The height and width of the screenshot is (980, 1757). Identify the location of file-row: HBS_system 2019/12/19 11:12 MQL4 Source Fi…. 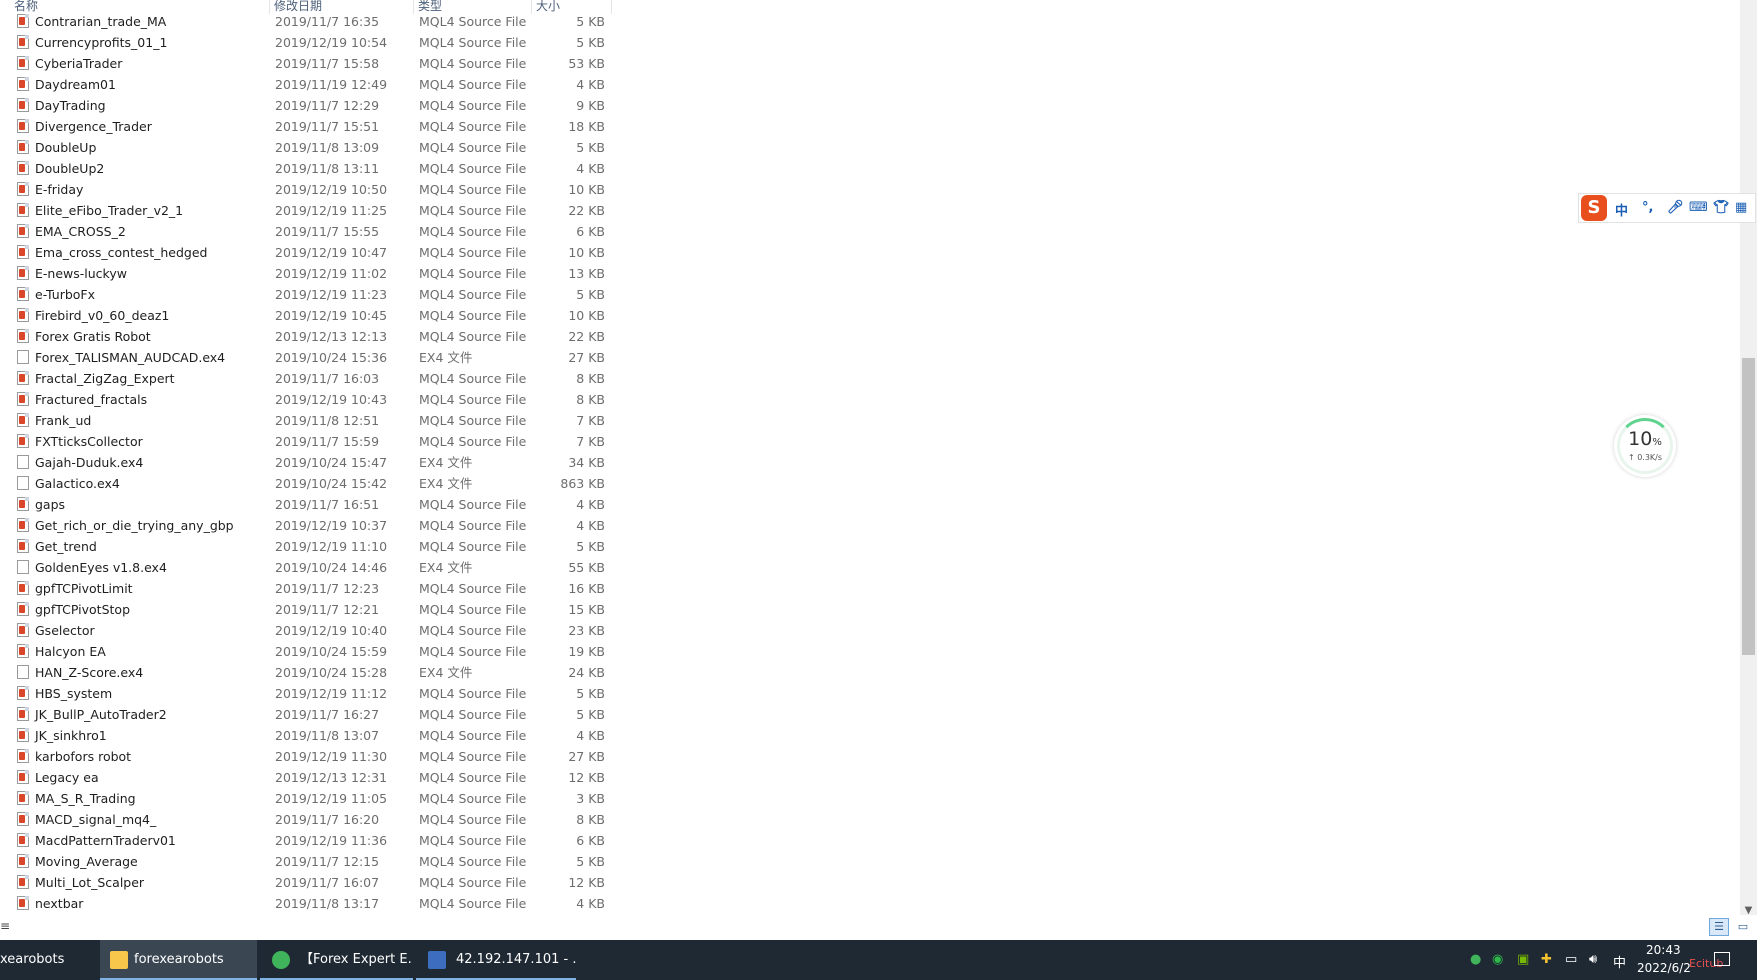
(306, 693).